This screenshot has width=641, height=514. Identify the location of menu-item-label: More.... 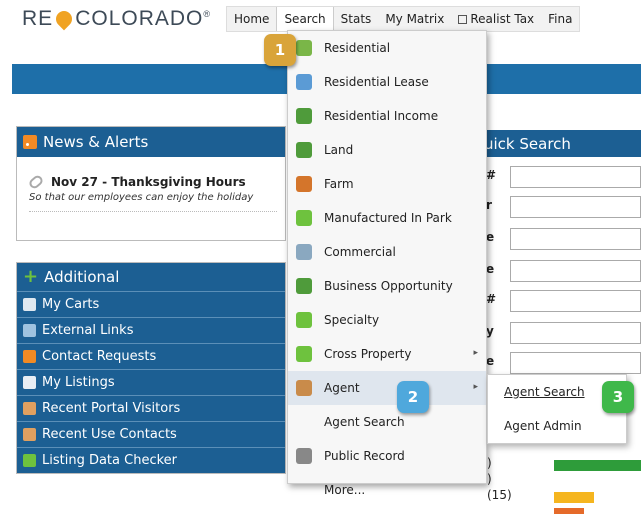
(345, 490).